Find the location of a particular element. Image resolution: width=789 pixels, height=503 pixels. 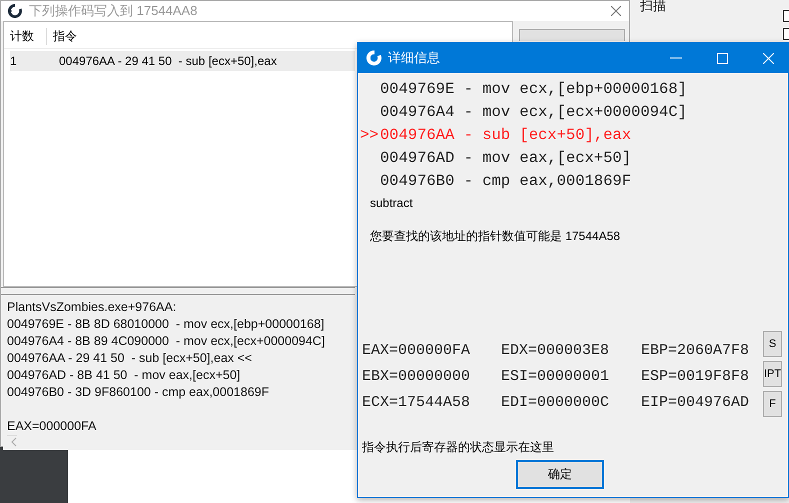

code-line: 004976A4 - mov ecx,[ecx+0000094C] is located at coordinates (533, 112).